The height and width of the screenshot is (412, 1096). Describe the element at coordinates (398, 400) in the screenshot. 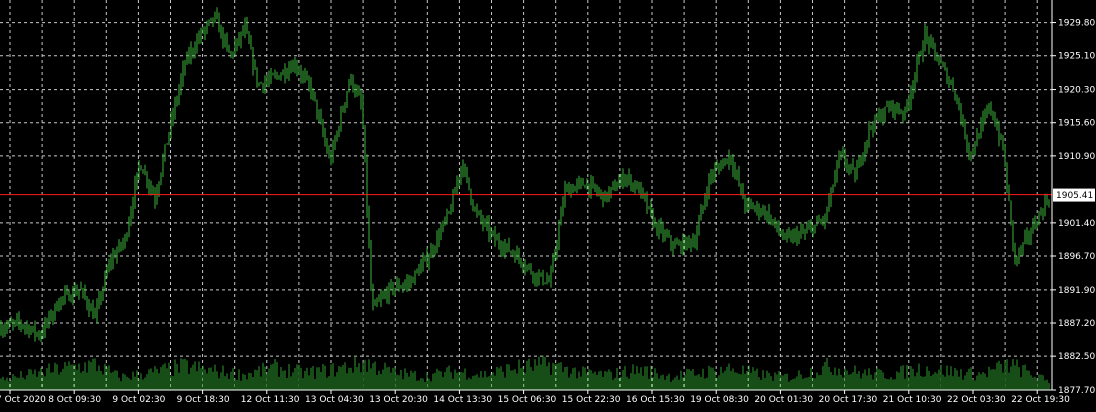

I see `x-tick-label: 13 Oct 20:30` at that location.